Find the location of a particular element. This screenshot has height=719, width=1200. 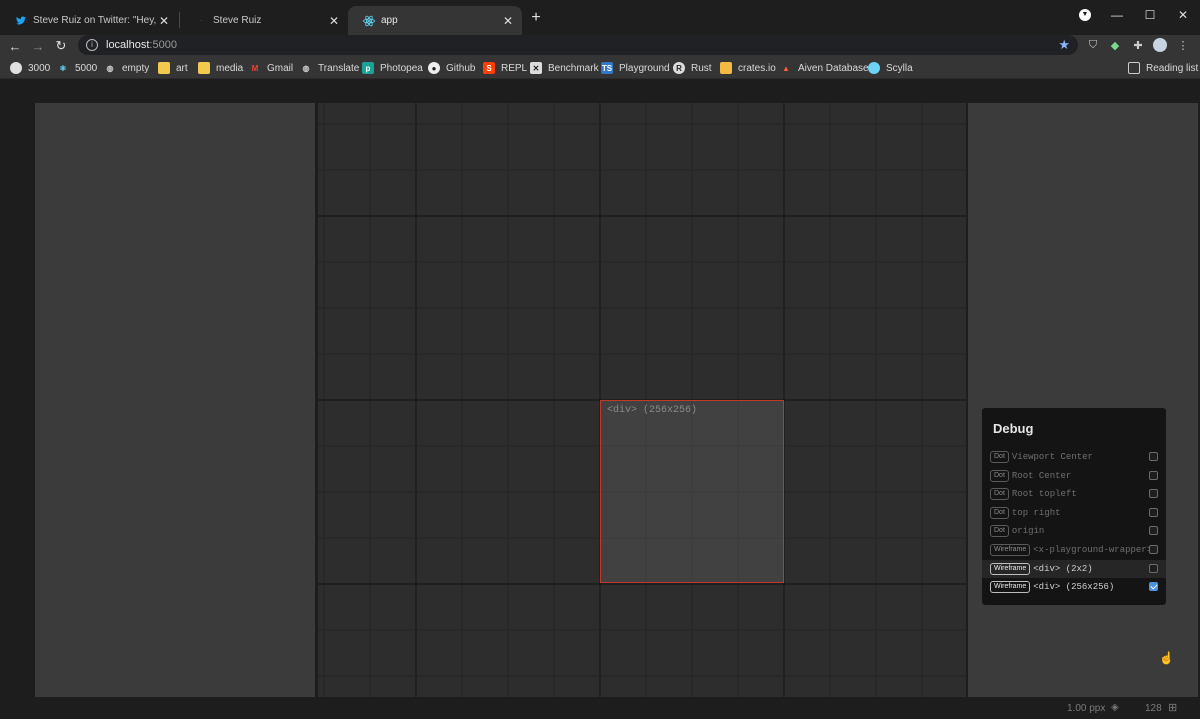

debug-row: Dot Viewport Center is located at coordinates (1074, 457).